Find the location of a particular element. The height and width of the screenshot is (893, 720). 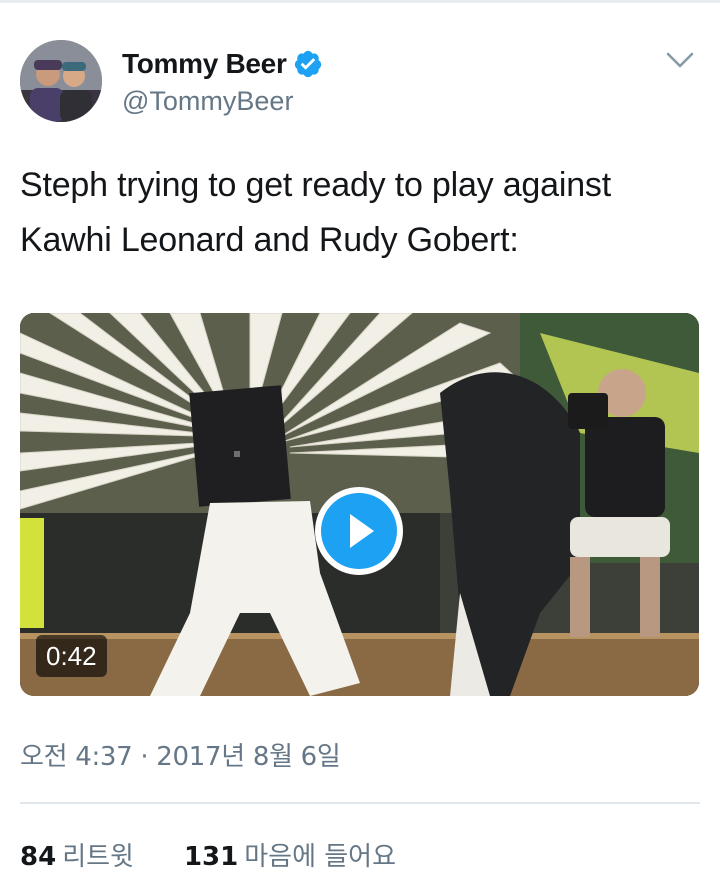

likes-count: 131 is located at coordinates (211, 857).